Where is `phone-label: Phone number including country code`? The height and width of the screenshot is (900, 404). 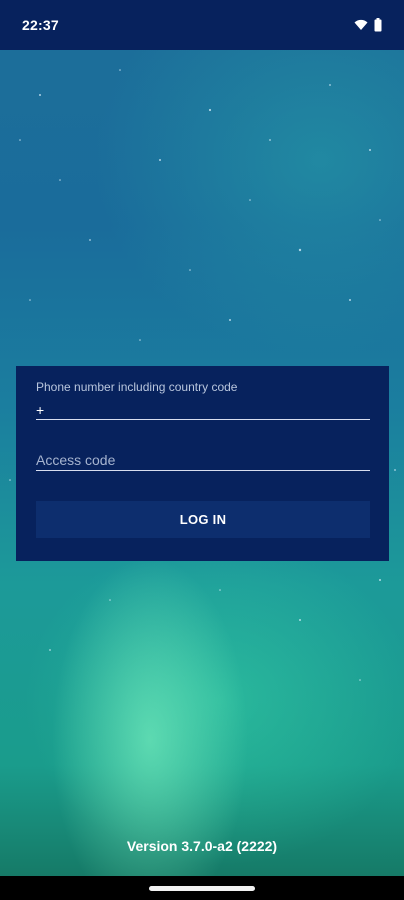
phone-label: Phone number including country code is located at coordinates (137, 387).